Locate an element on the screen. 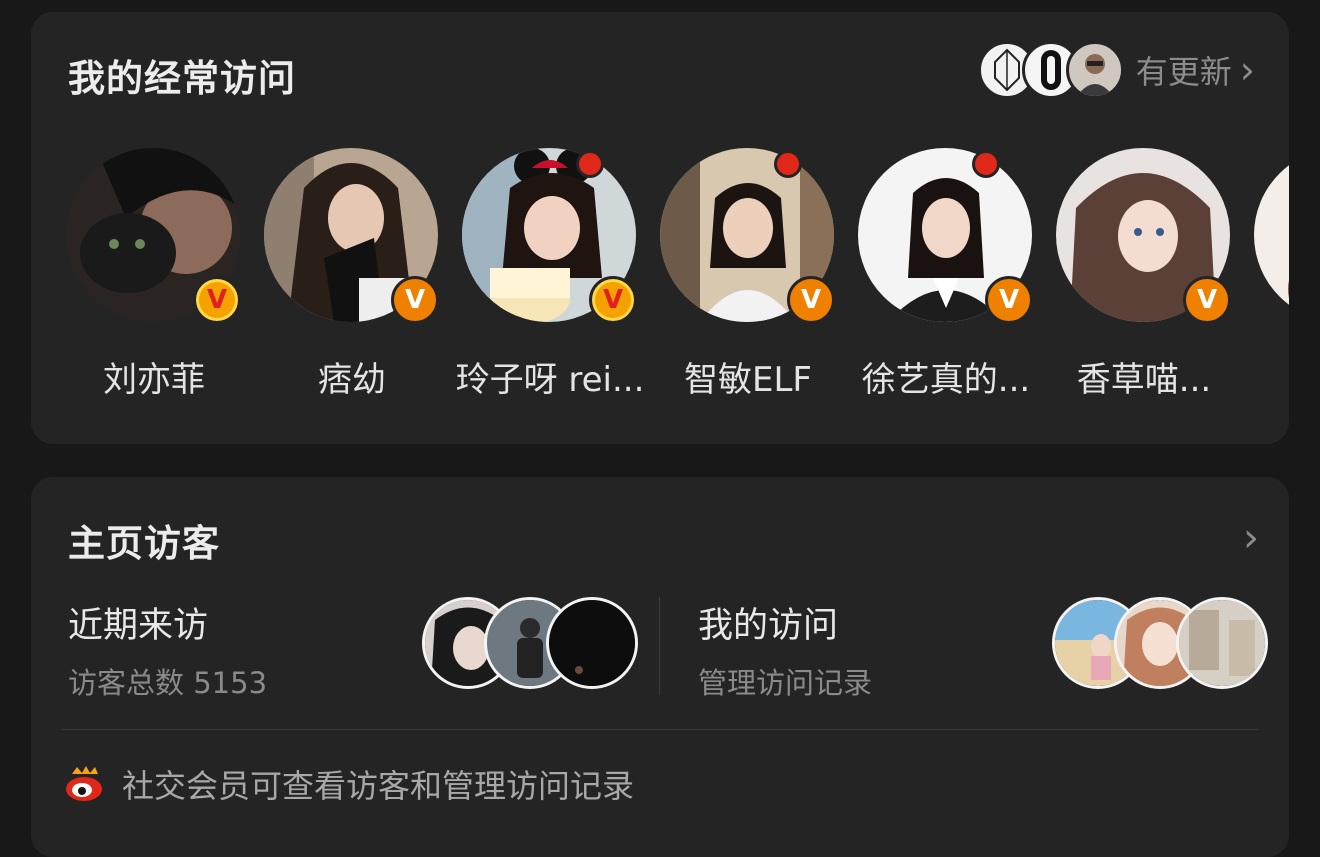  column-divider is located at coordinates (659, 646).